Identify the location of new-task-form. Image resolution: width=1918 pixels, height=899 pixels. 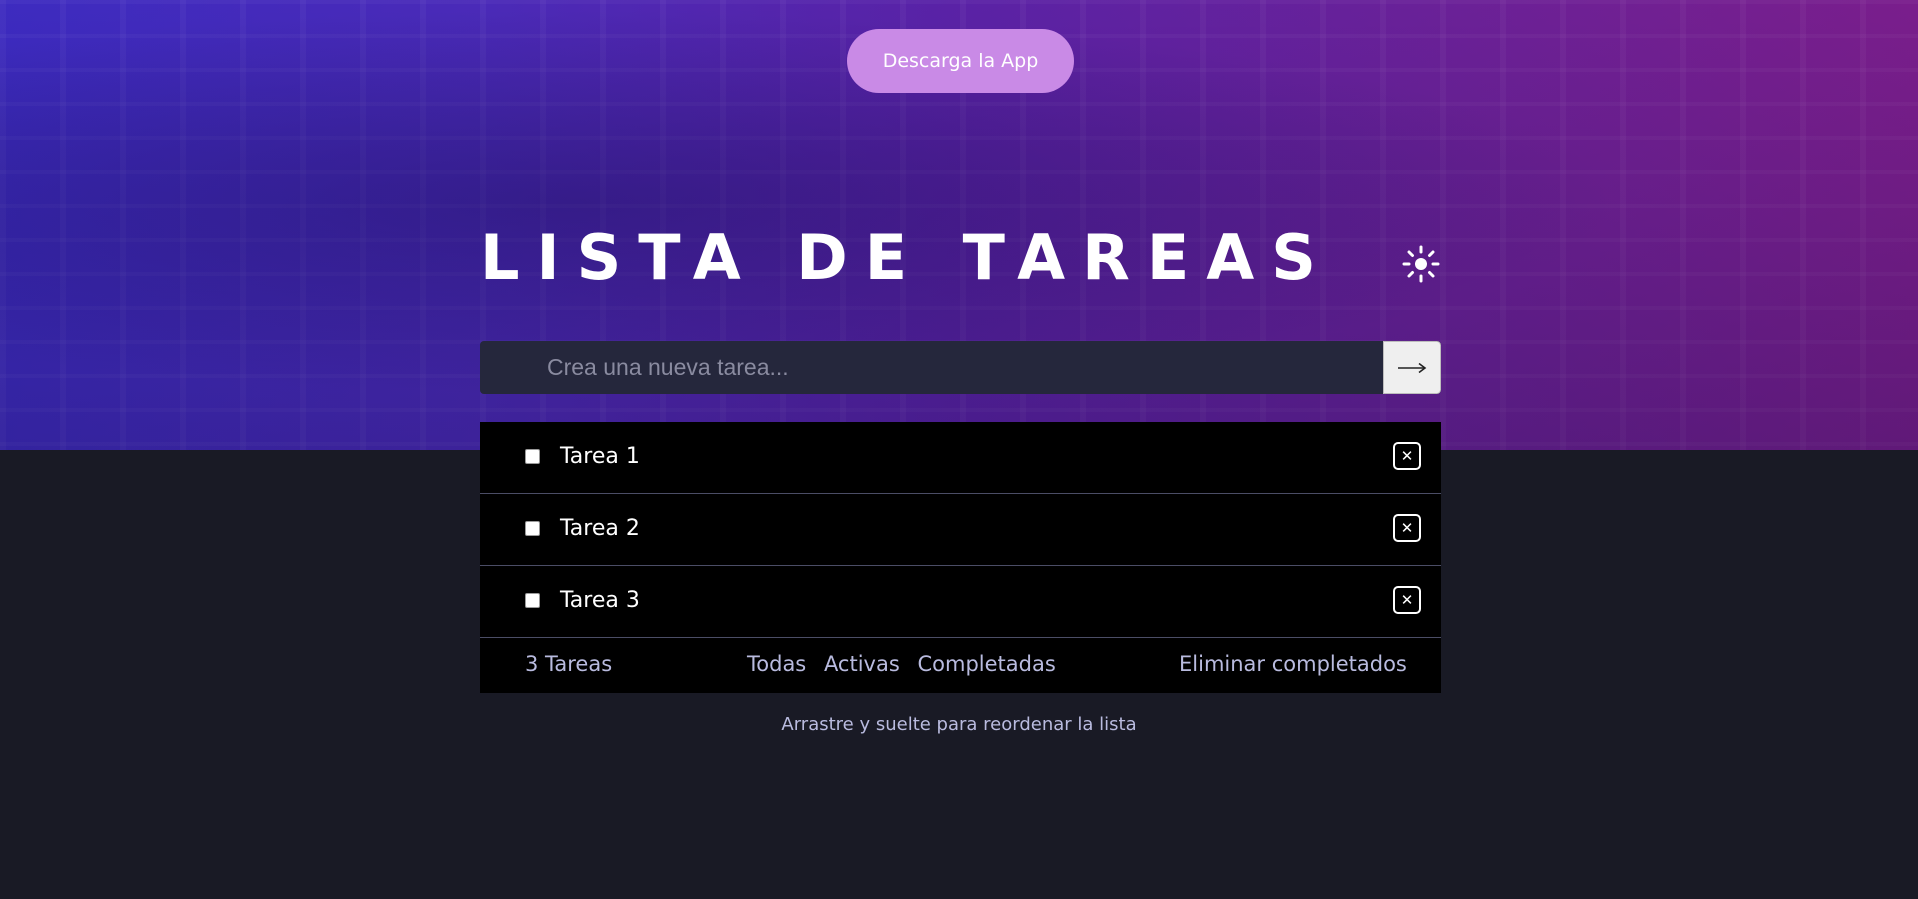
(960, 367).